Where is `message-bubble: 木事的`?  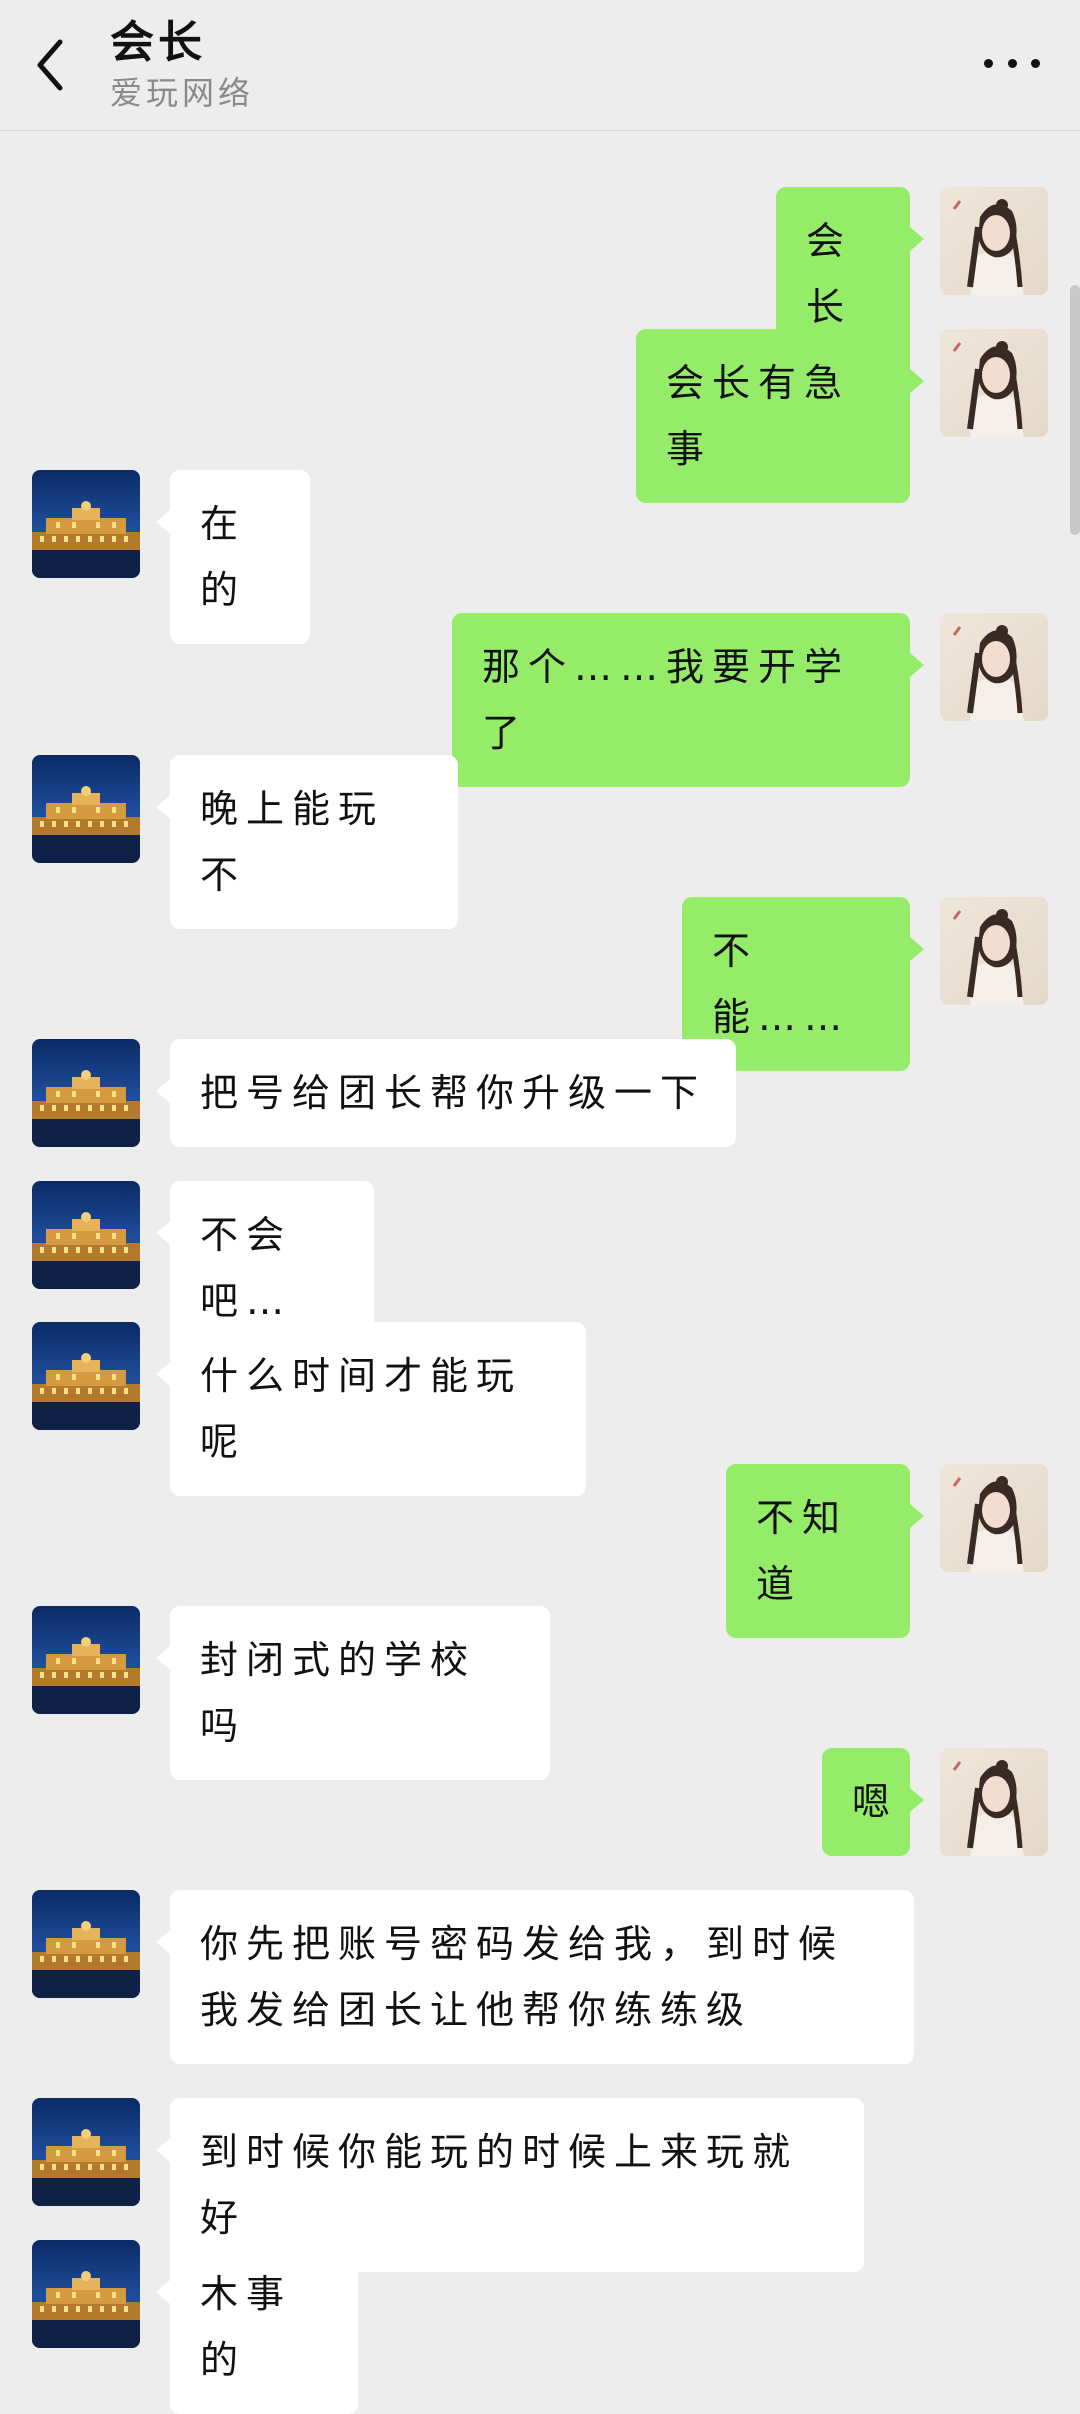 message-bubble: 木事的 is located at coordinates (257, 2327).